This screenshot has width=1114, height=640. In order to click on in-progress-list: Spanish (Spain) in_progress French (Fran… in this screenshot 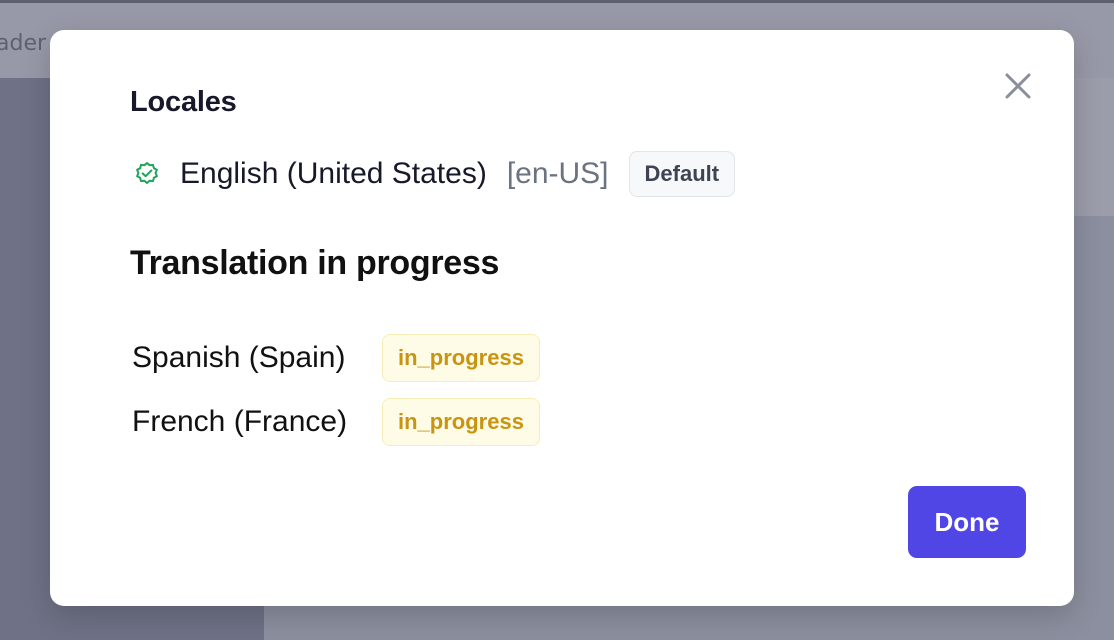, I will do `click(336, 398)`.